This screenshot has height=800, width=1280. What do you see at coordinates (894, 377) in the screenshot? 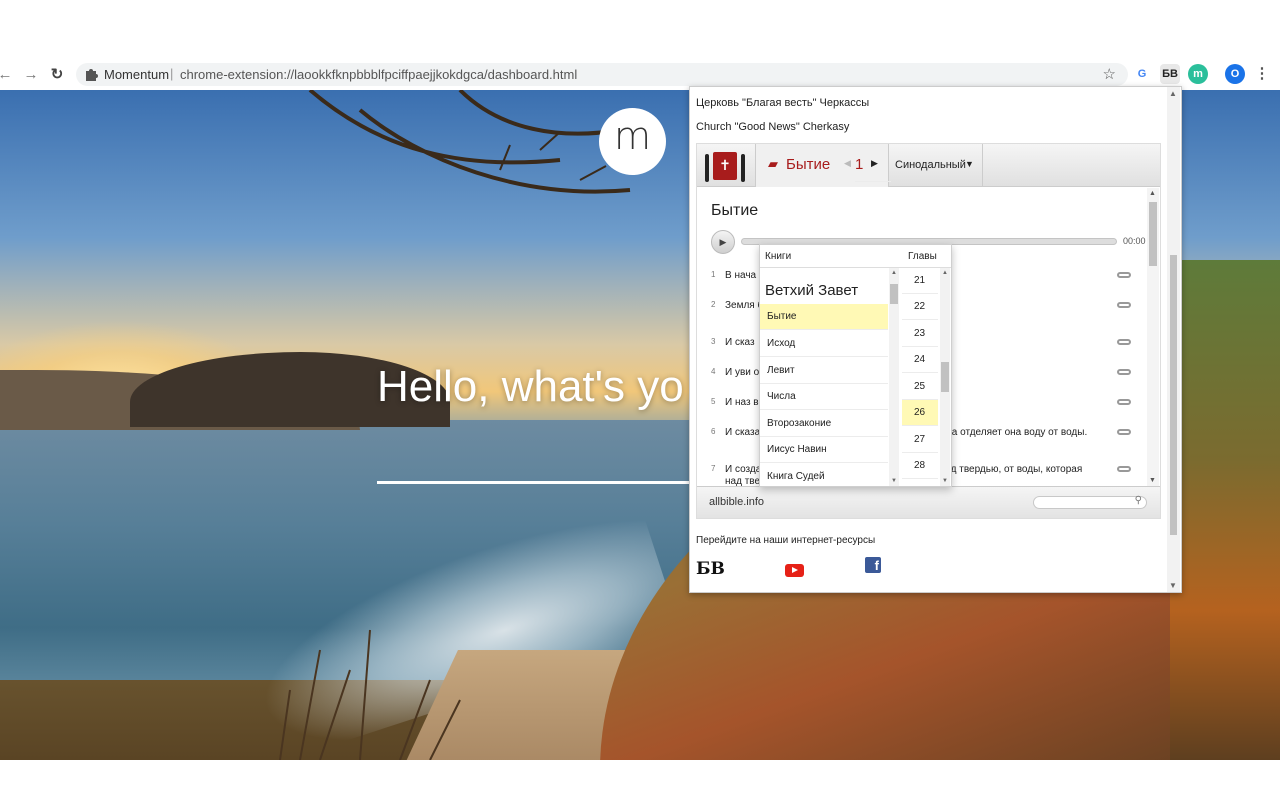
I see `books-scrollbar: ▲ ▼` at bounding box center [894, 377].